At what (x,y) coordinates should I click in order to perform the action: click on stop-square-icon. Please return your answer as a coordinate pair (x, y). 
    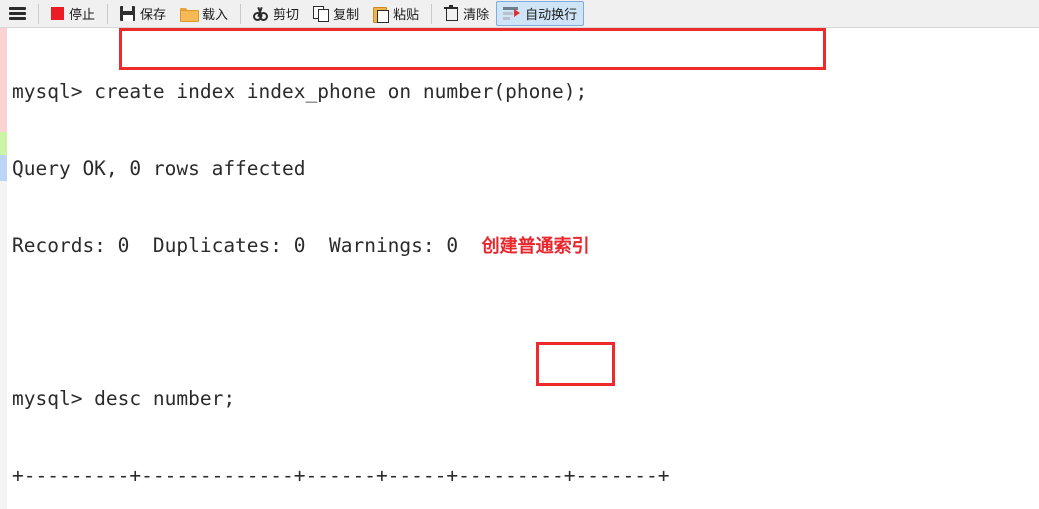
    Looking at the image, I should click on (57, 13).